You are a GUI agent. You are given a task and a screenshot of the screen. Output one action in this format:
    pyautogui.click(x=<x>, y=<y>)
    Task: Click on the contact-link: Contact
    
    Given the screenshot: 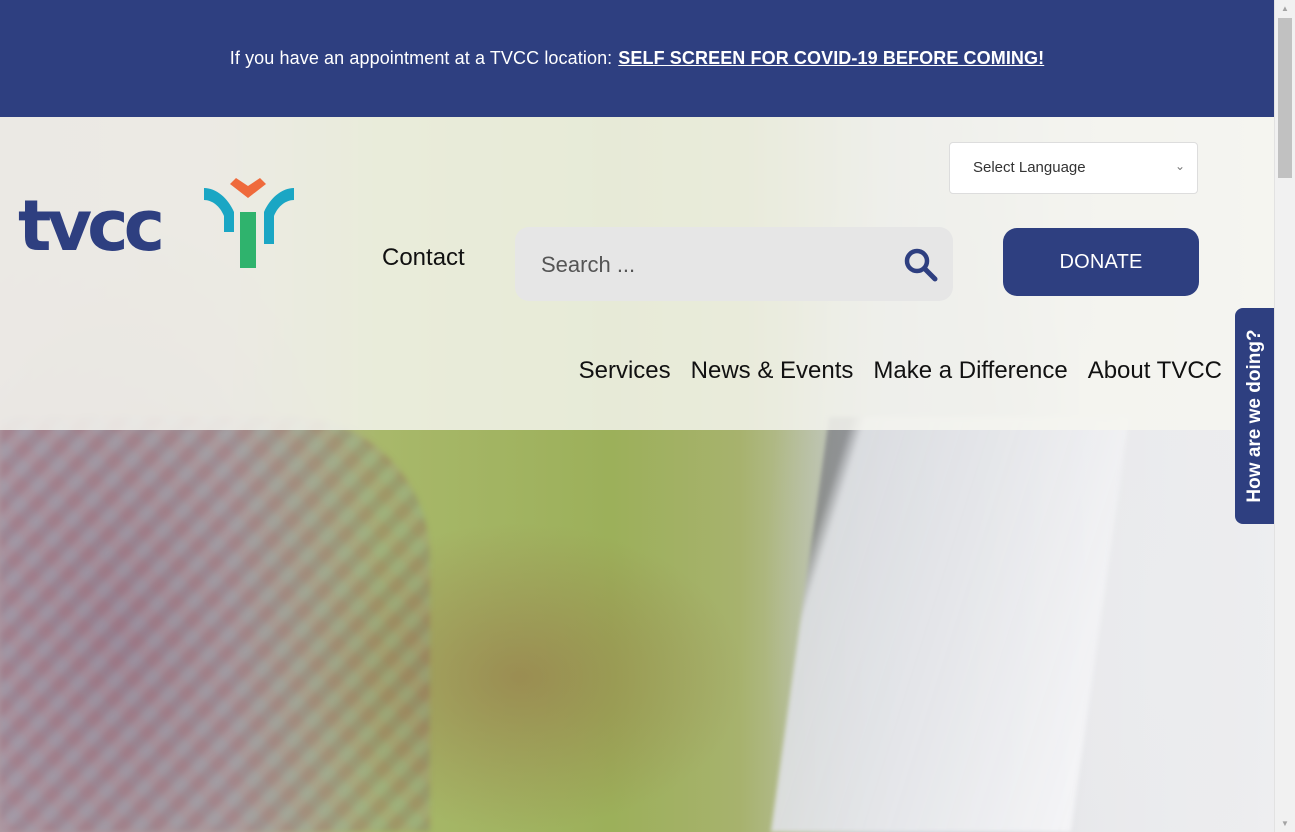 What is the action you would take?
    pyautogui.click(x=423, y=258)
    